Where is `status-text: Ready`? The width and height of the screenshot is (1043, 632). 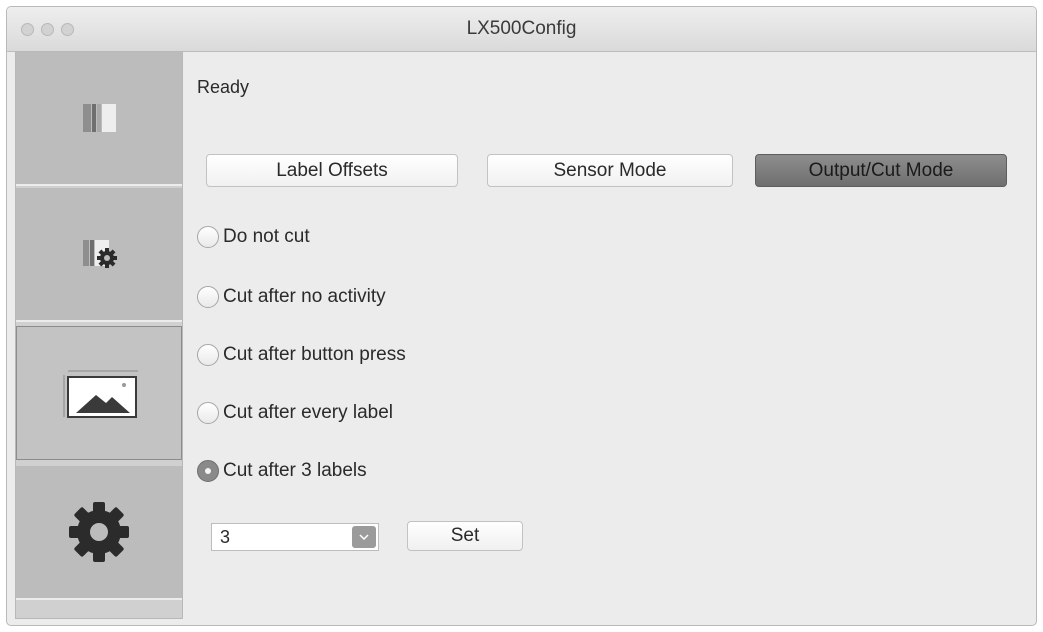
status-text: Ready is located at coordinates (223, 87).